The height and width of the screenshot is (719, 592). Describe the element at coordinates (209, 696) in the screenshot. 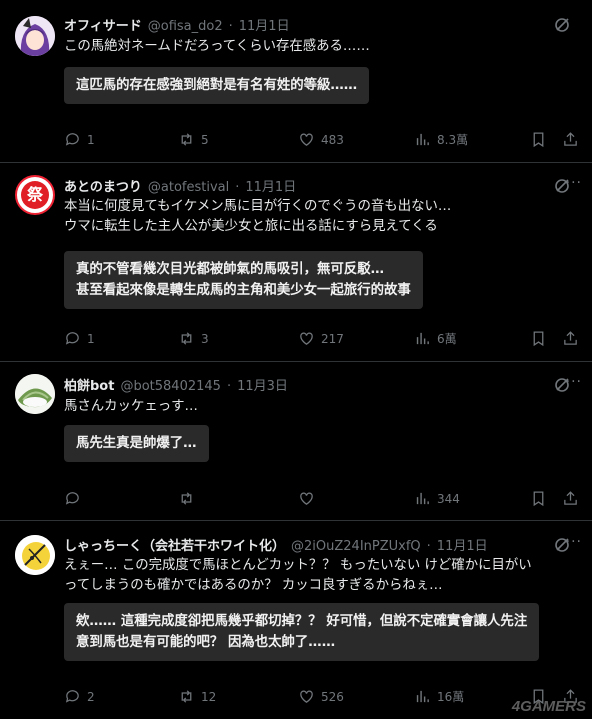

I see `retweet-count: 12` at that location.